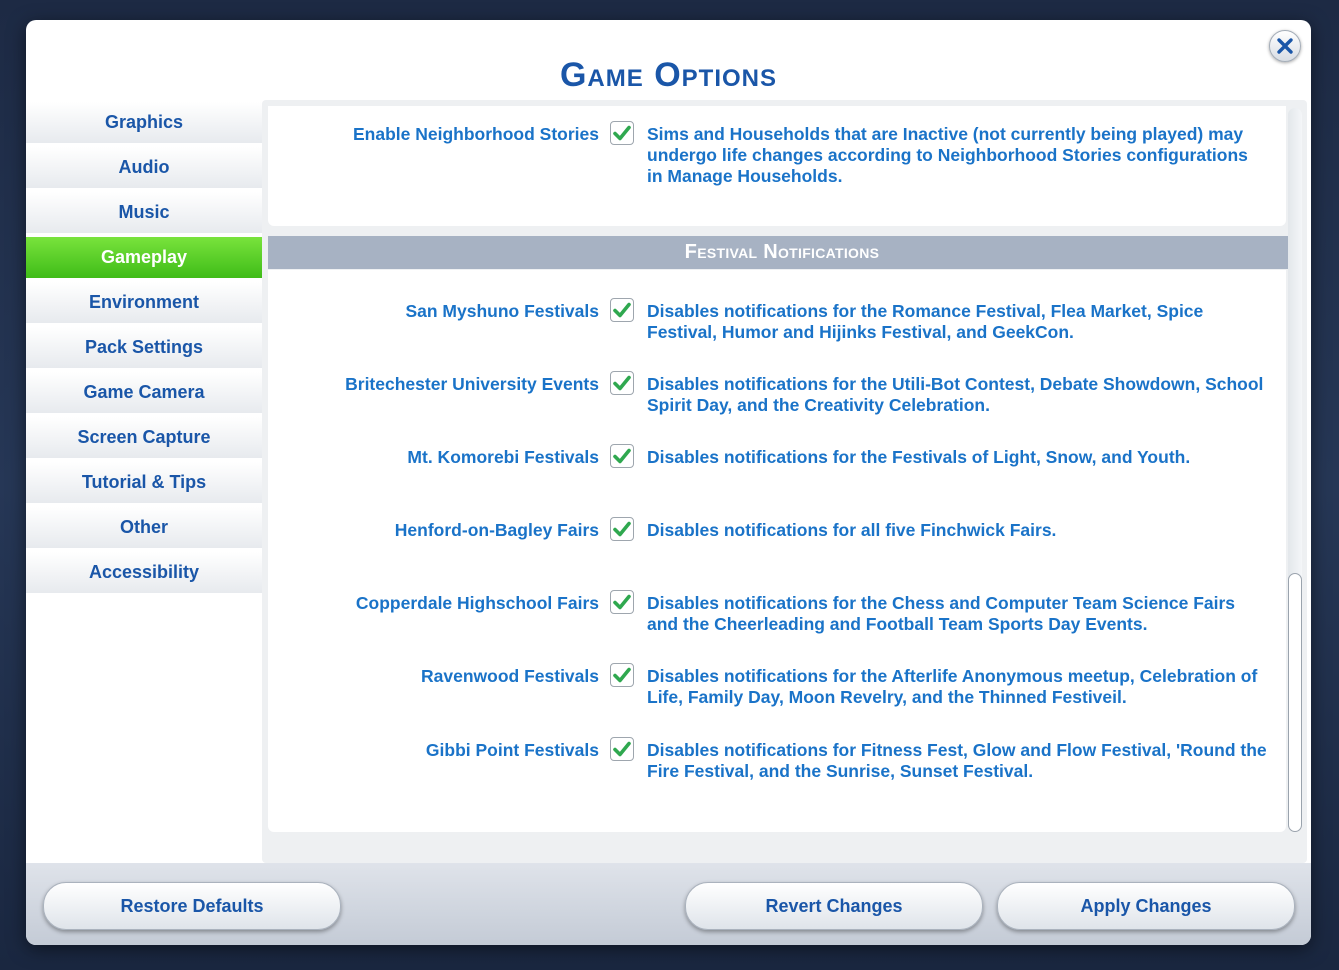  What do you see at coordinates (144, 302) in the screenshot?
I see `sidebar-item-environment: Environment` at bounding box center [144, 302].